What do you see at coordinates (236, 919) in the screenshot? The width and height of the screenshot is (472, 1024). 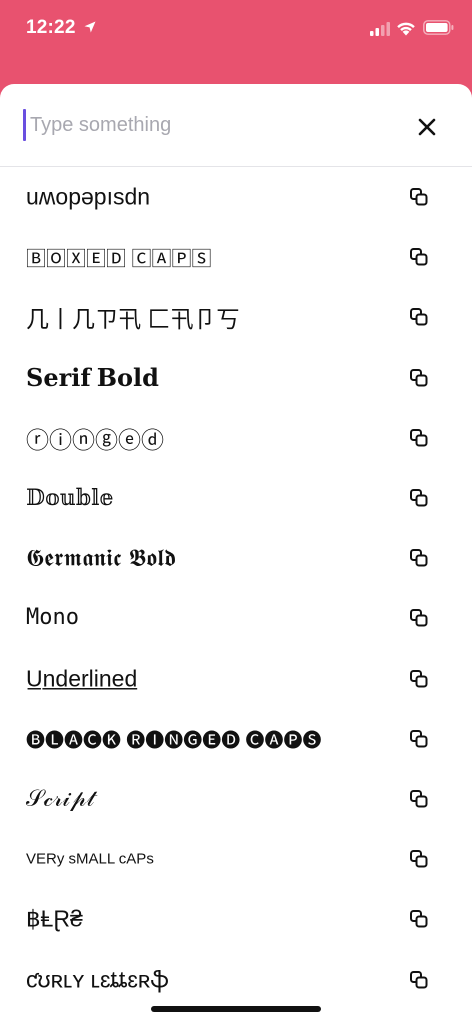 I see `list-item: ฿ⱠⱤ₴` at bounding box center [236, 919].